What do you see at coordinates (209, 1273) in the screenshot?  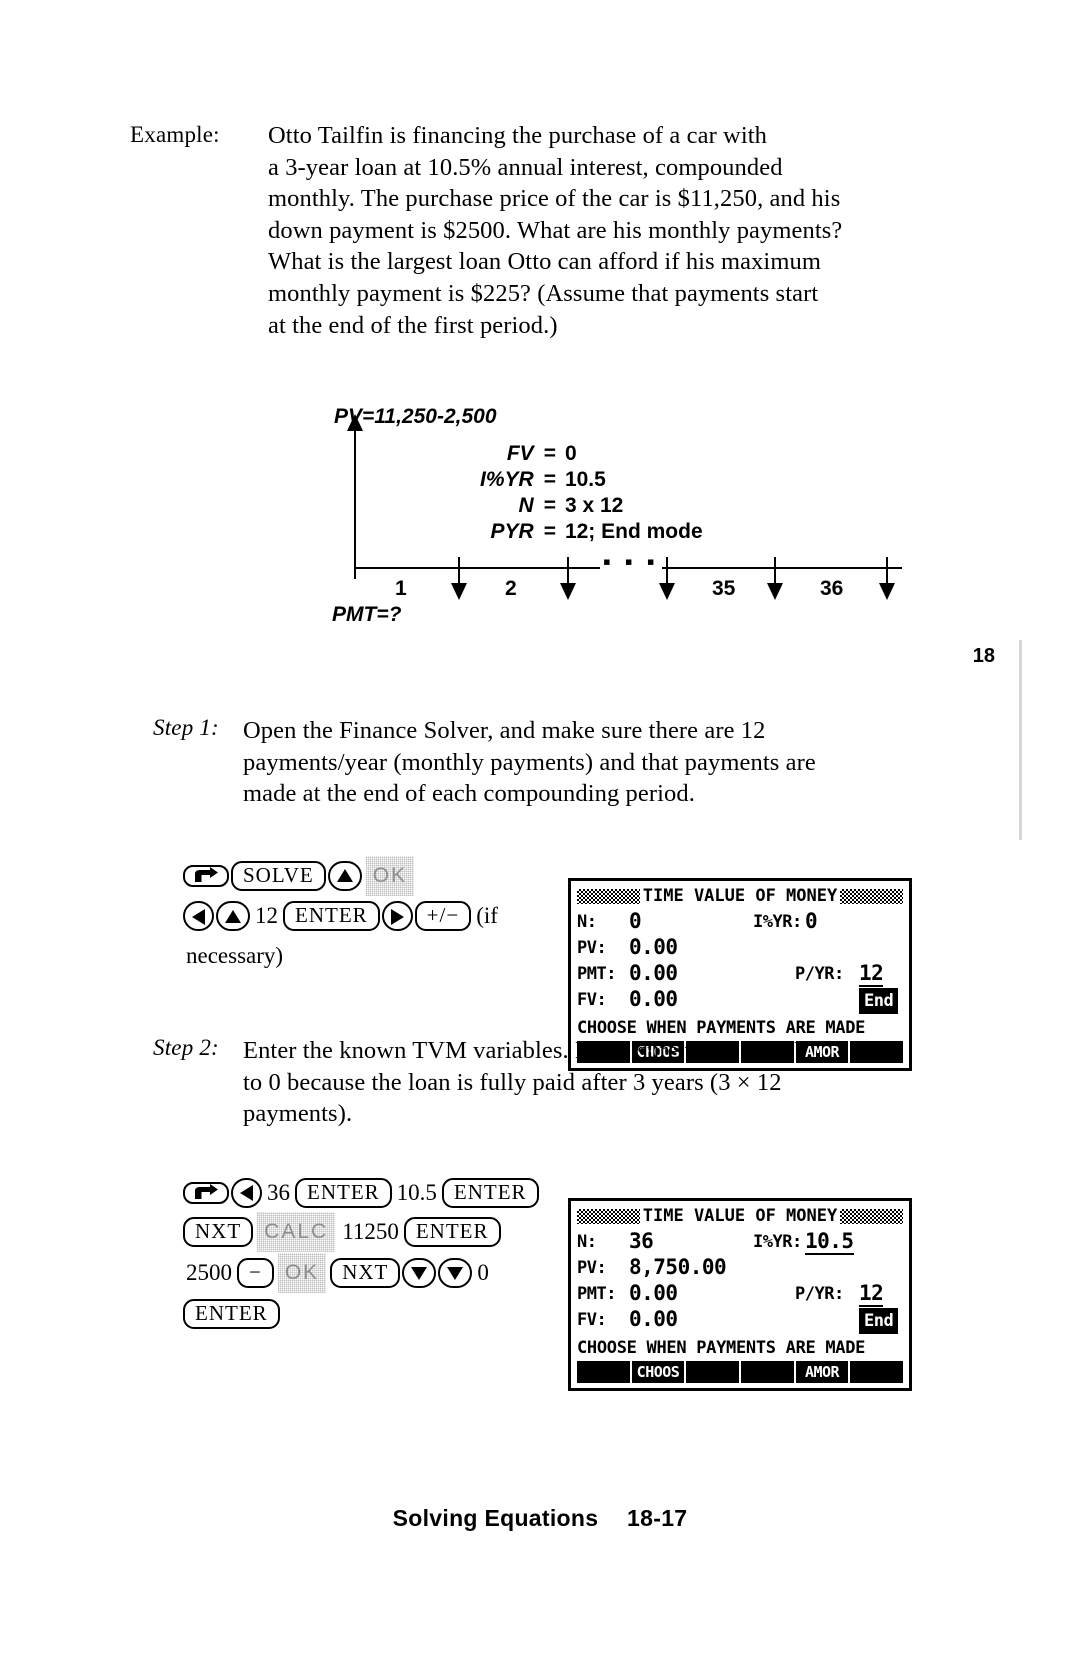 I see `keystroke-value: 2500` at bounding box center [209, 1273].